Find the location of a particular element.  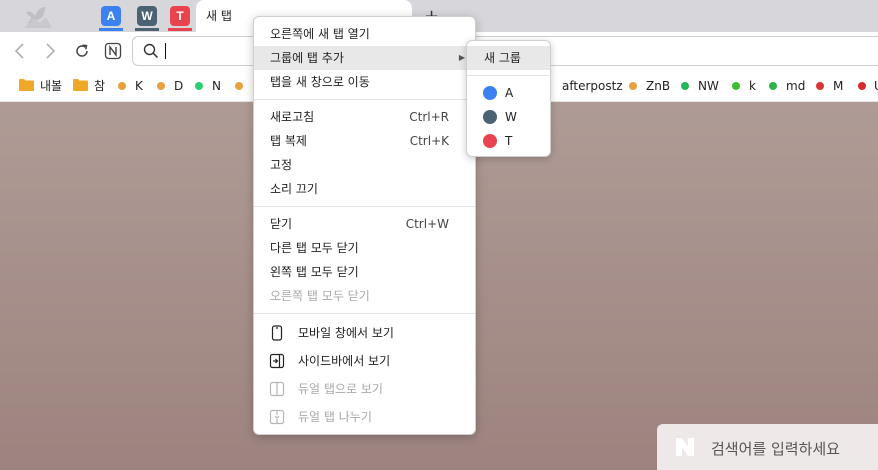

menu-move-tab-to-new-window: 탭을 새 창으로 이동 is located at coordinates (364, 82).